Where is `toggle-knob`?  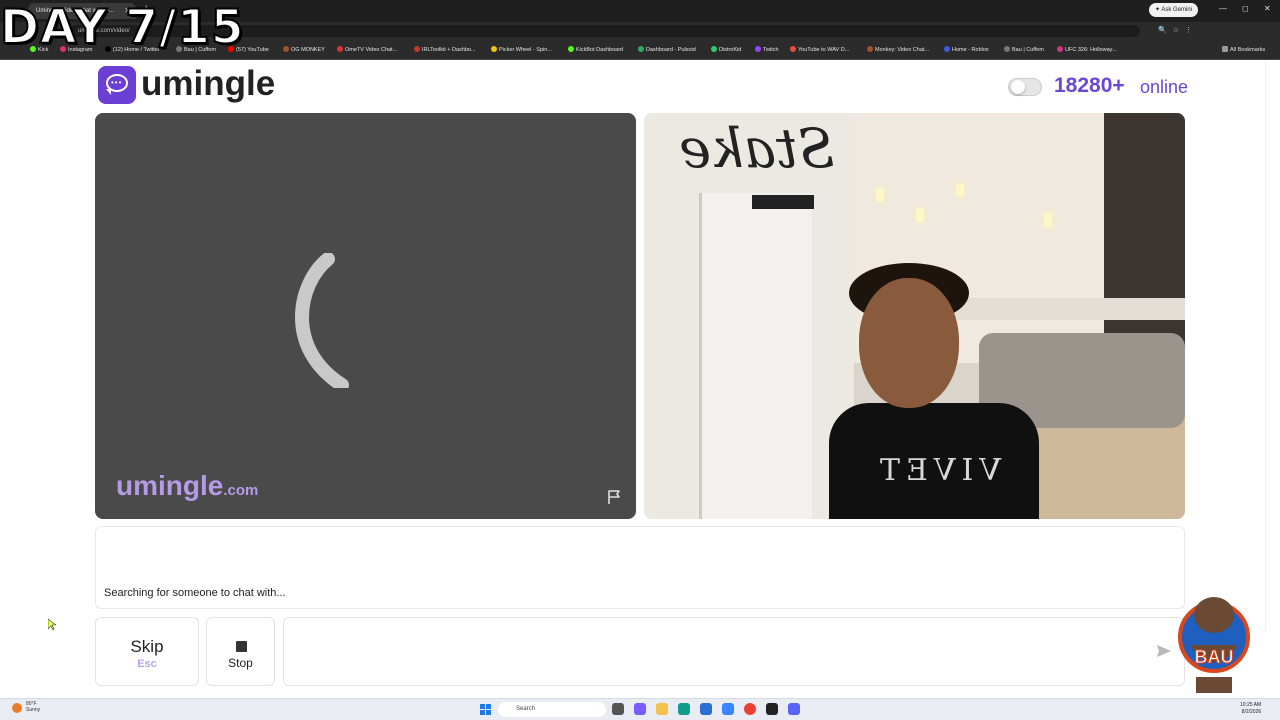 toggle-knob is located at coordinates (1018, 87).